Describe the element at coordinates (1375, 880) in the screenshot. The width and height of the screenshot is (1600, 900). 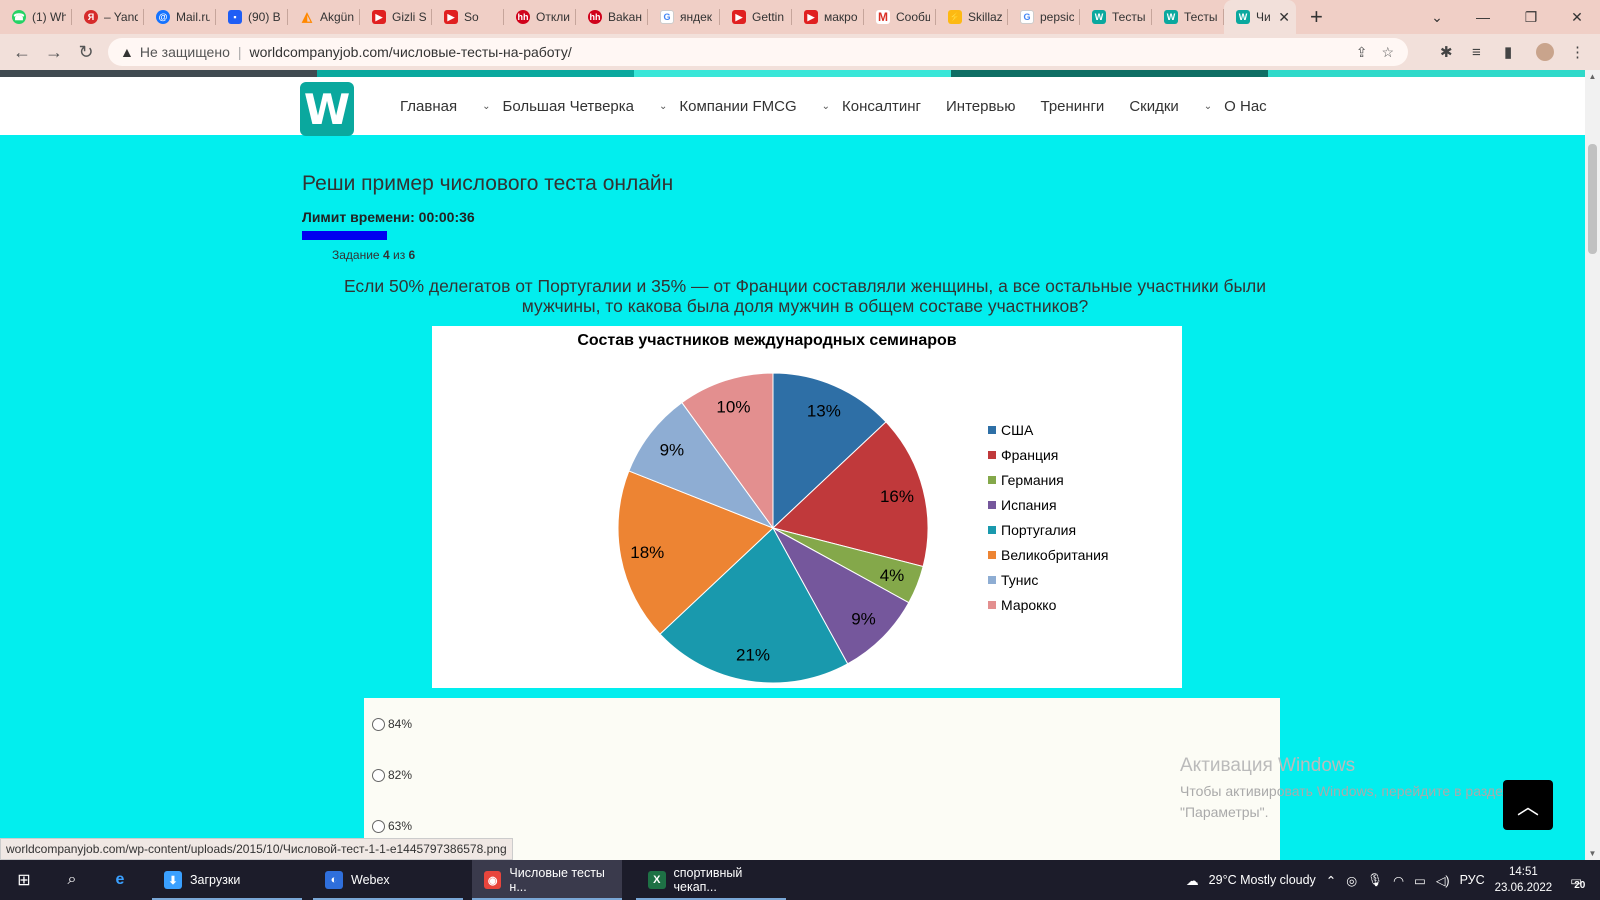
I see `microphone-icon: 🎙` at that location.